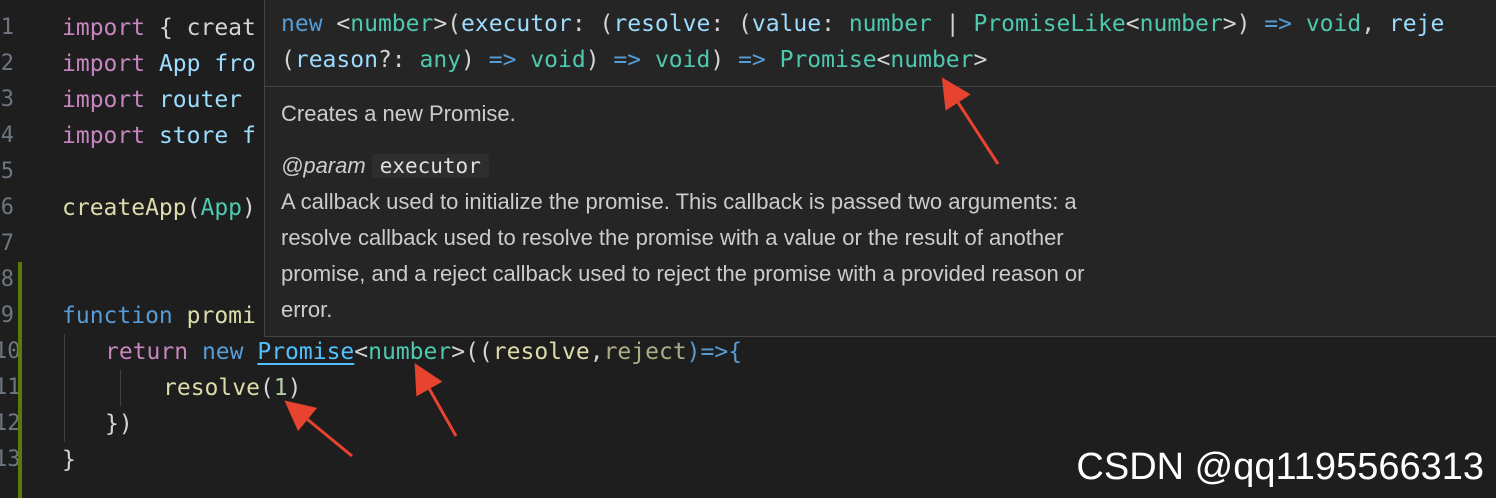 The image size is (1496, 498). I want to click on param-doc-line: error., so click(307, 309).